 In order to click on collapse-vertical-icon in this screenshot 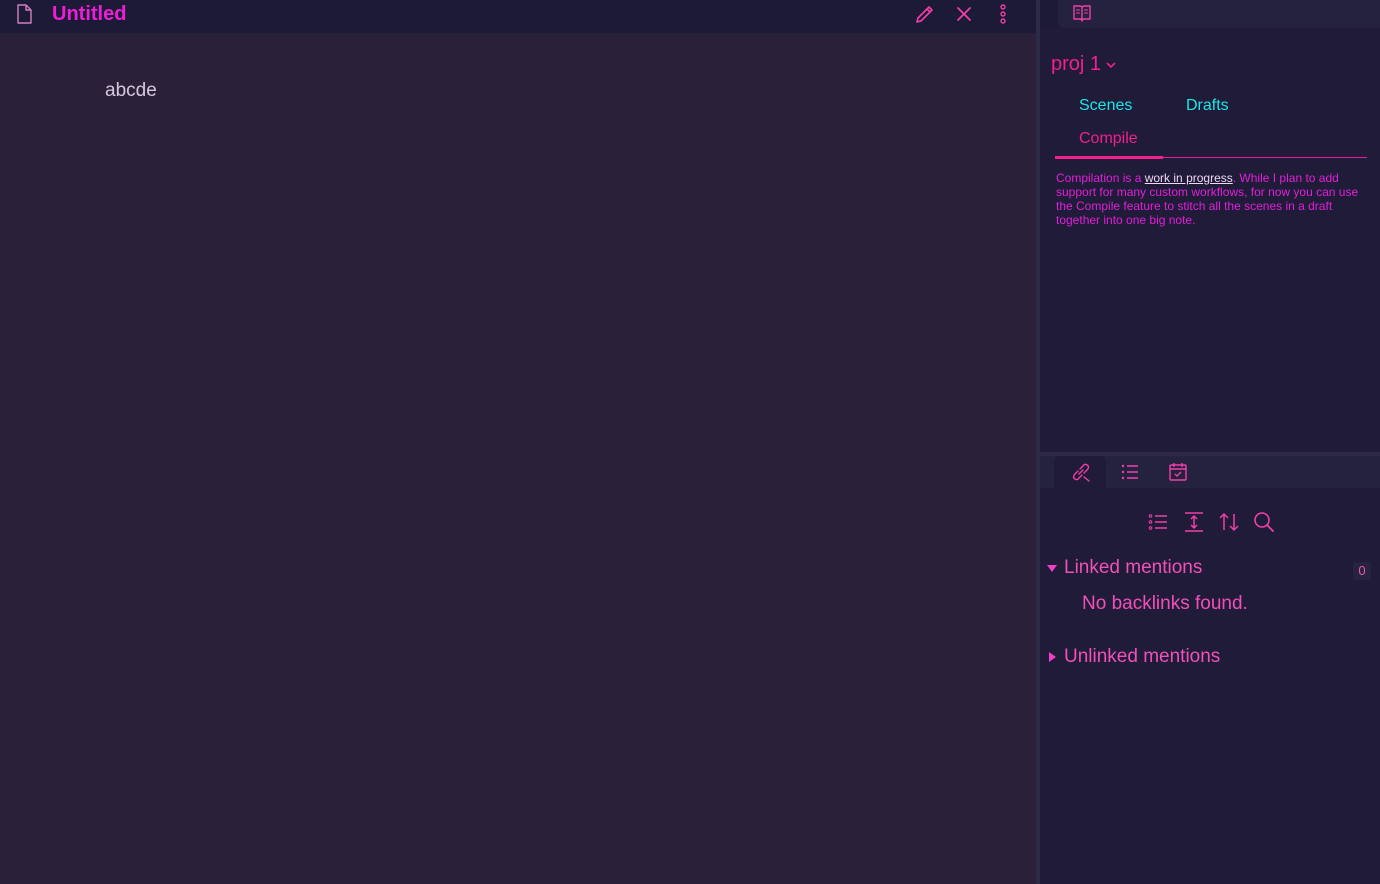, I will do `click(1194, 522)`.